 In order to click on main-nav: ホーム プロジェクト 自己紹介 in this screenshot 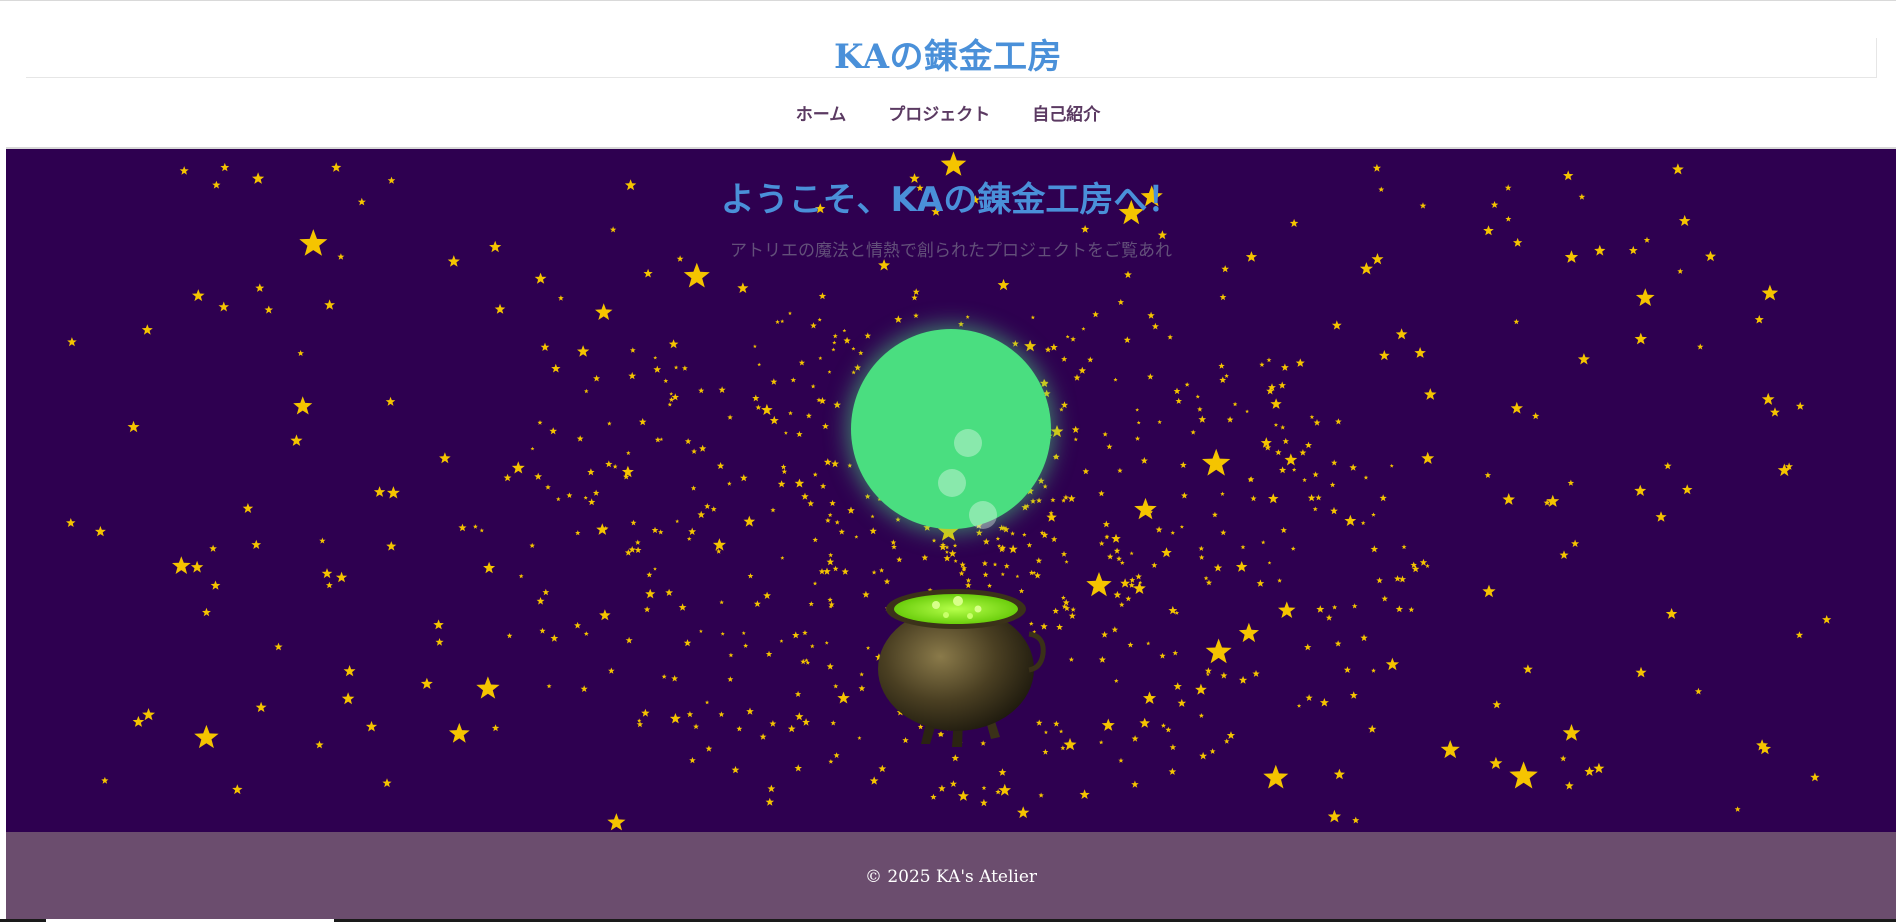, I will do `click(948, 115)`.